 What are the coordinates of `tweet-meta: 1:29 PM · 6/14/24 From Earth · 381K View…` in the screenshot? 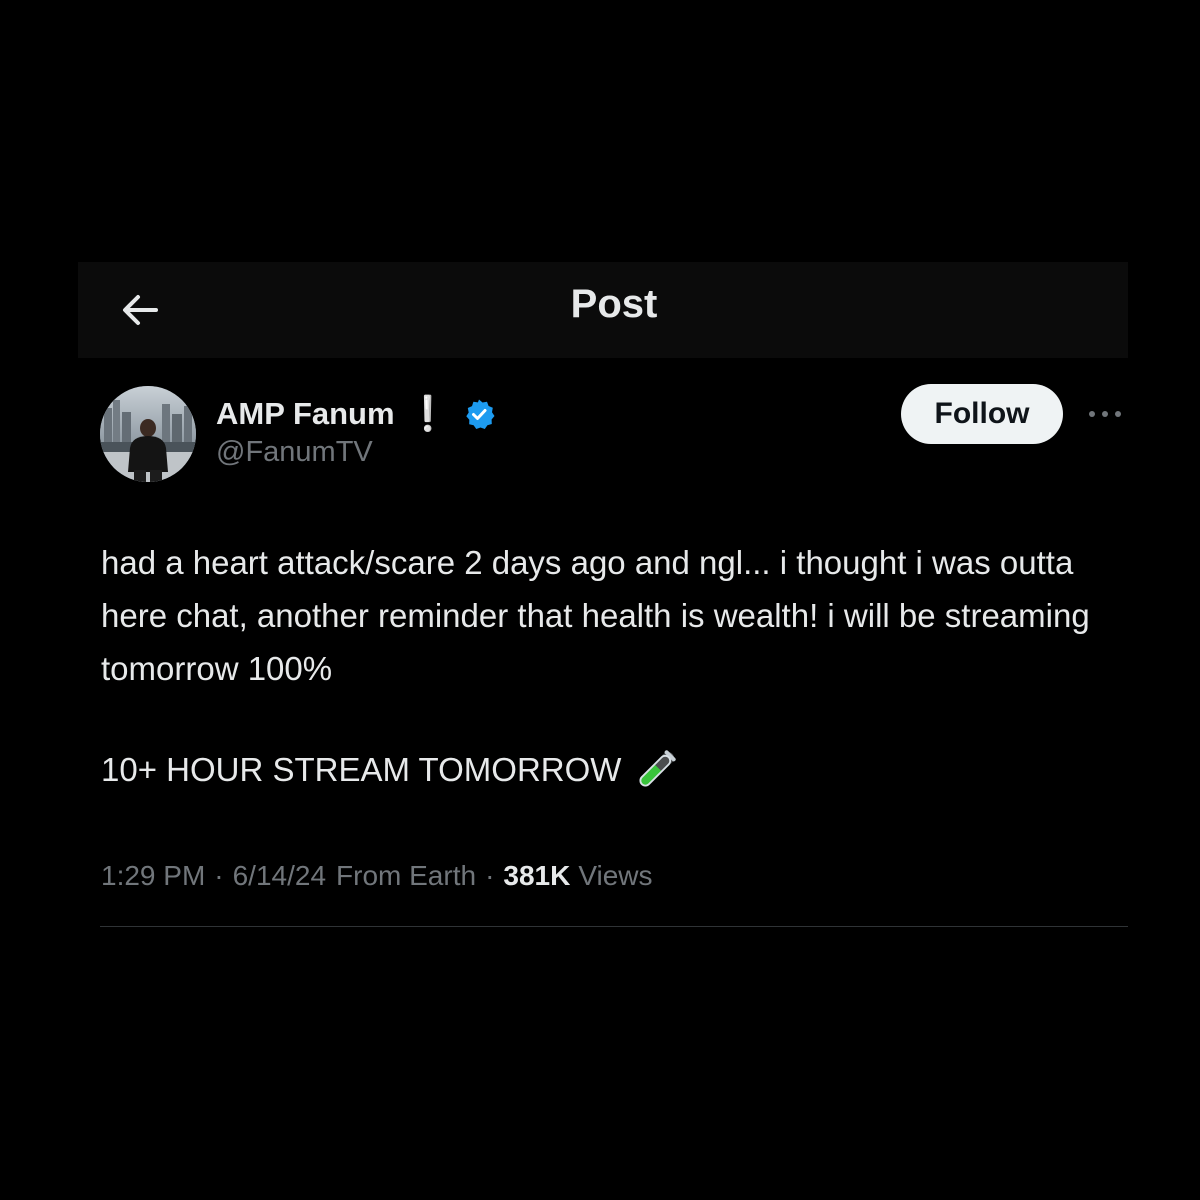 It's located at (377, 876).